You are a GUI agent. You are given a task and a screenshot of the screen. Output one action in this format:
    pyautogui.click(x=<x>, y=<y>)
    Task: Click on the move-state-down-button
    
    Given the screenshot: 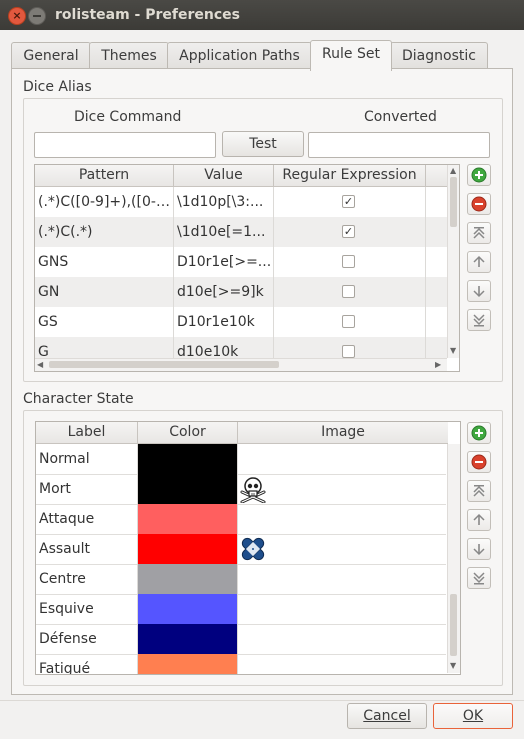 What is the action you would take?
    pyautogui.click(x=479, y=549)
    